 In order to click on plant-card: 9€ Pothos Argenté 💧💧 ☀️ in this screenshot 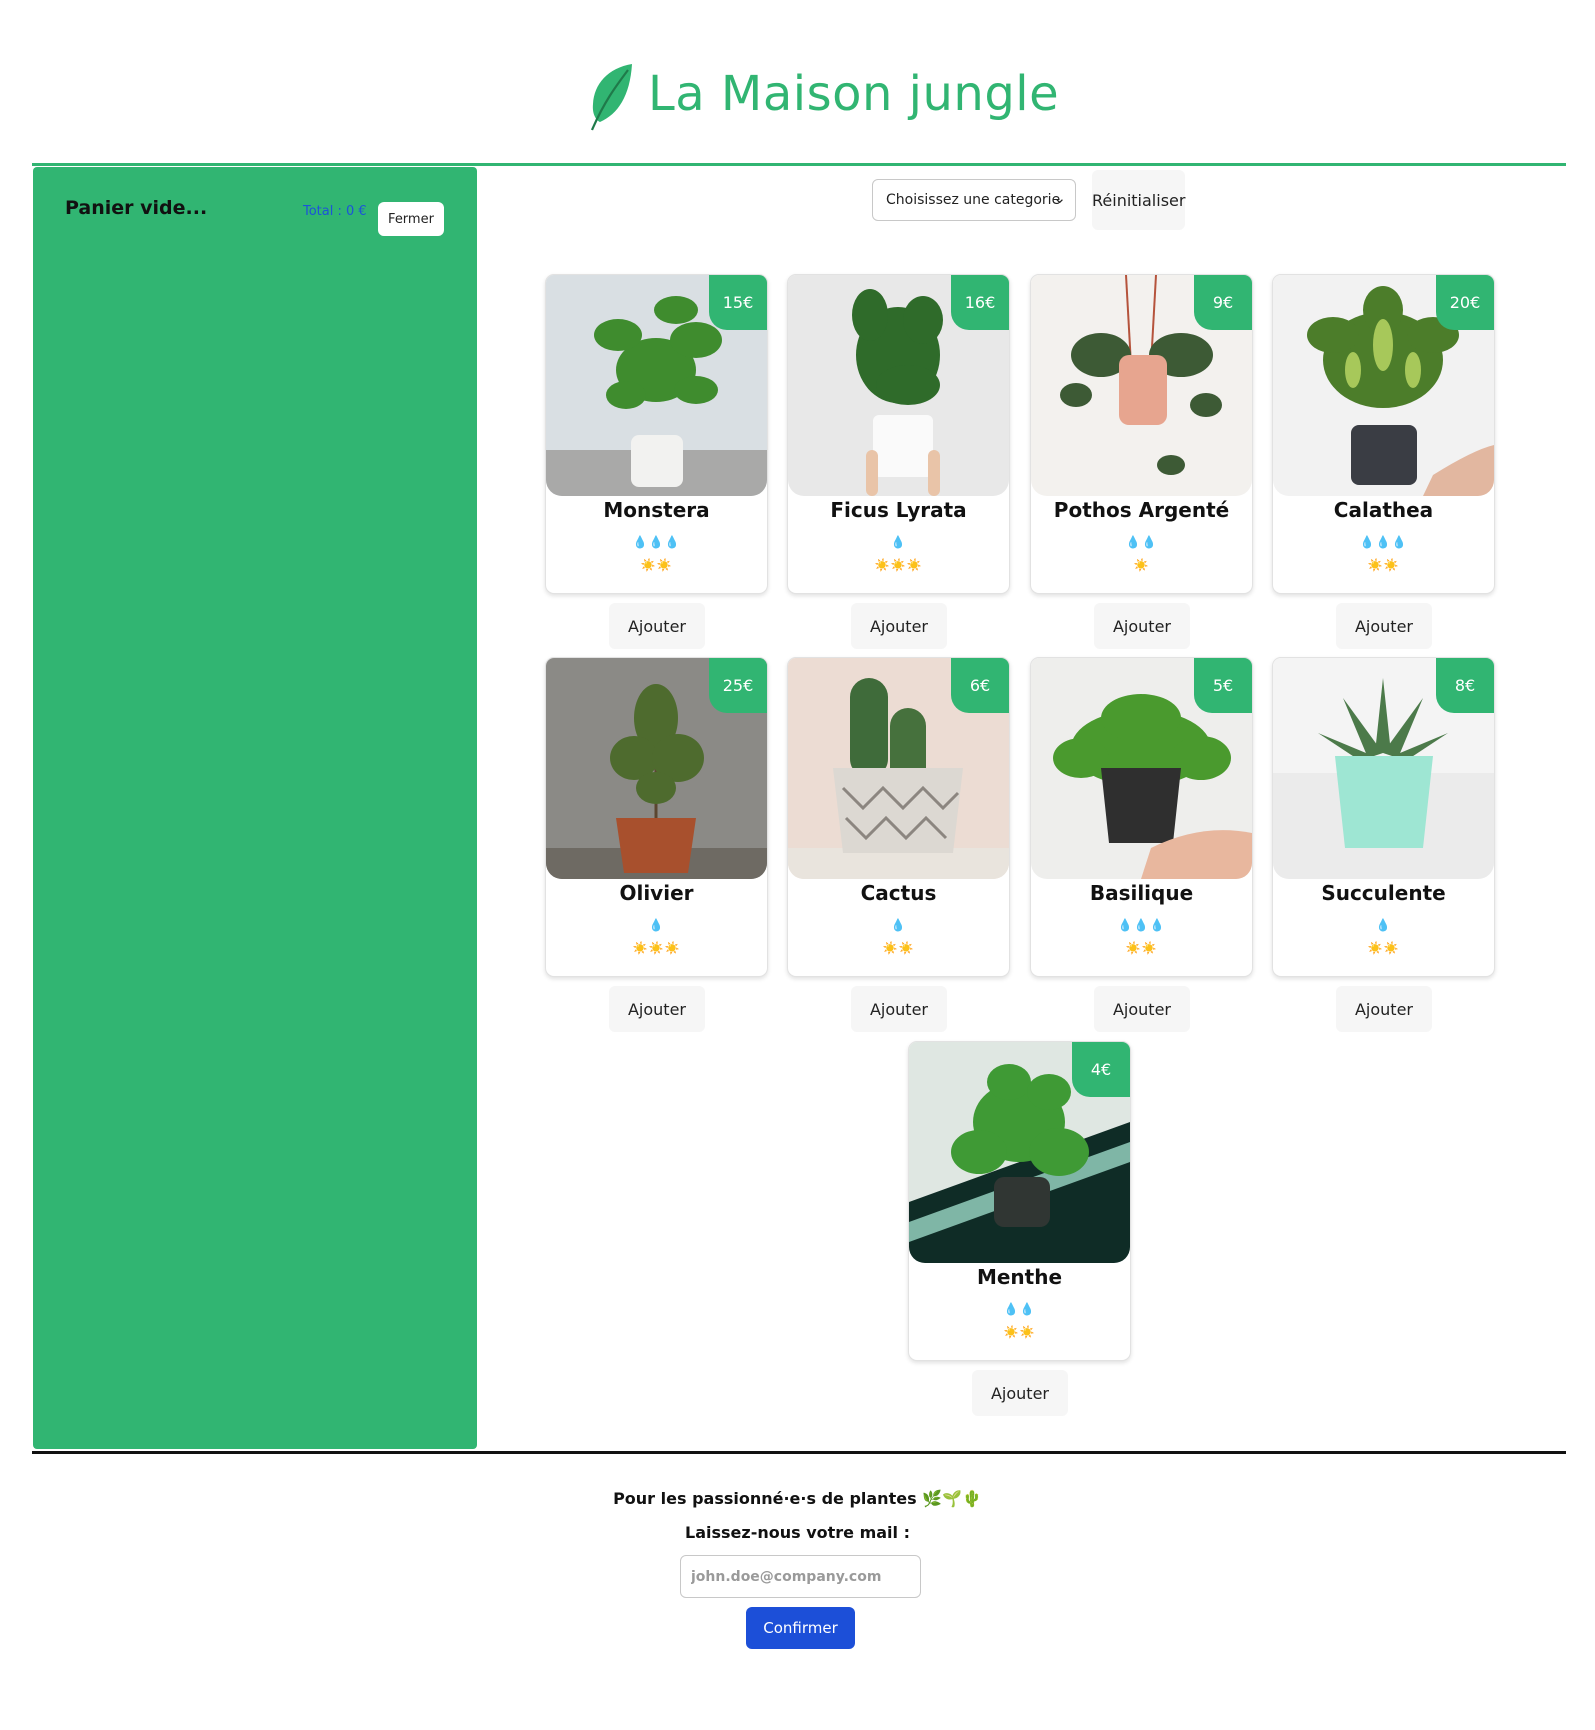, I will do `click(1141, 434)`.